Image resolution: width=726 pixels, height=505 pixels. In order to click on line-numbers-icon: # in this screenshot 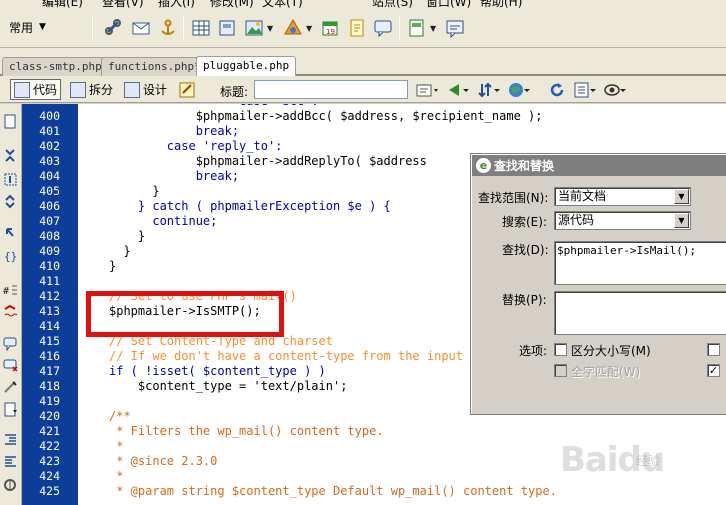, I will do `click(10, 289)`.